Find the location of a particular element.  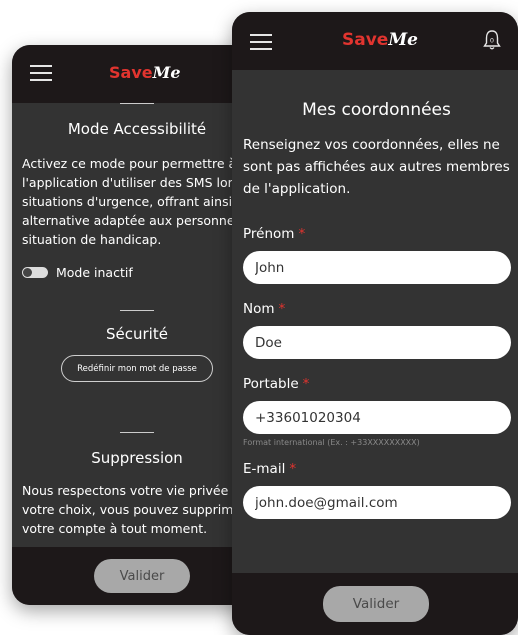

email-label: E-mail * is located at coordinates (270, 469).